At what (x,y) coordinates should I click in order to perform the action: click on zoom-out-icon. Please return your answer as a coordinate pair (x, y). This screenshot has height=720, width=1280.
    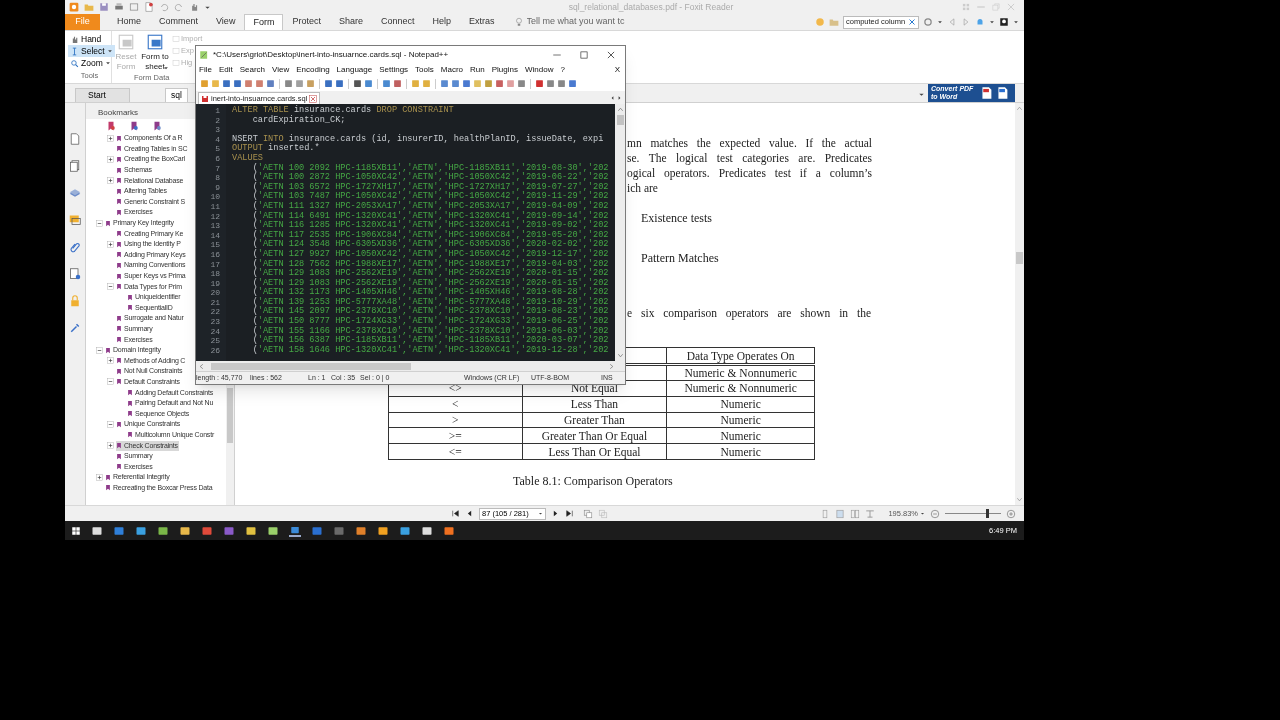
    Looking at the image, I should click on (935, 513).